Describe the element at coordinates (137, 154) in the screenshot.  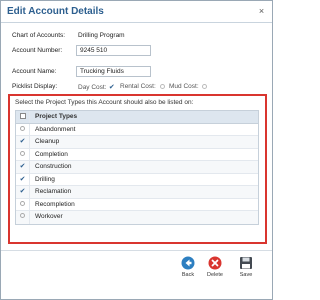
I see `project-type-row: Completion` at that location.